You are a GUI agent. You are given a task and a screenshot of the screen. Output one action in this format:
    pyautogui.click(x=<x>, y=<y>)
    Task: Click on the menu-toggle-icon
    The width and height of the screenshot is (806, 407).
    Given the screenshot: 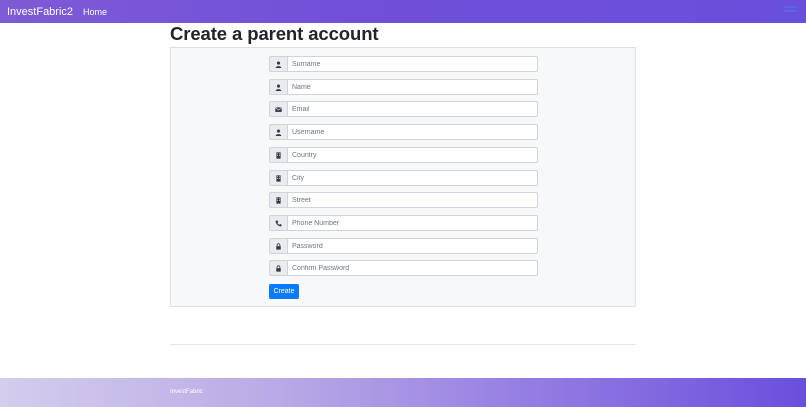 What is the action you would take?
    pyautogui.click(x=790, y=11)
    